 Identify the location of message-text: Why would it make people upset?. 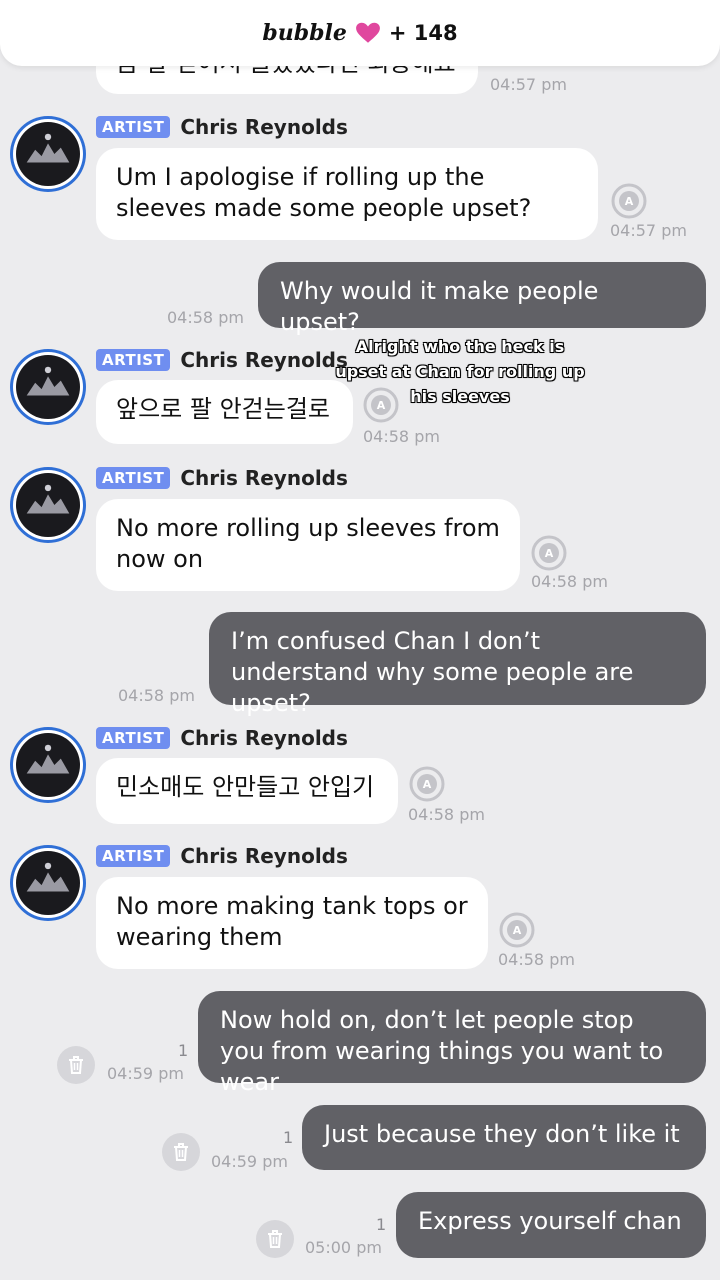
(439, 306).